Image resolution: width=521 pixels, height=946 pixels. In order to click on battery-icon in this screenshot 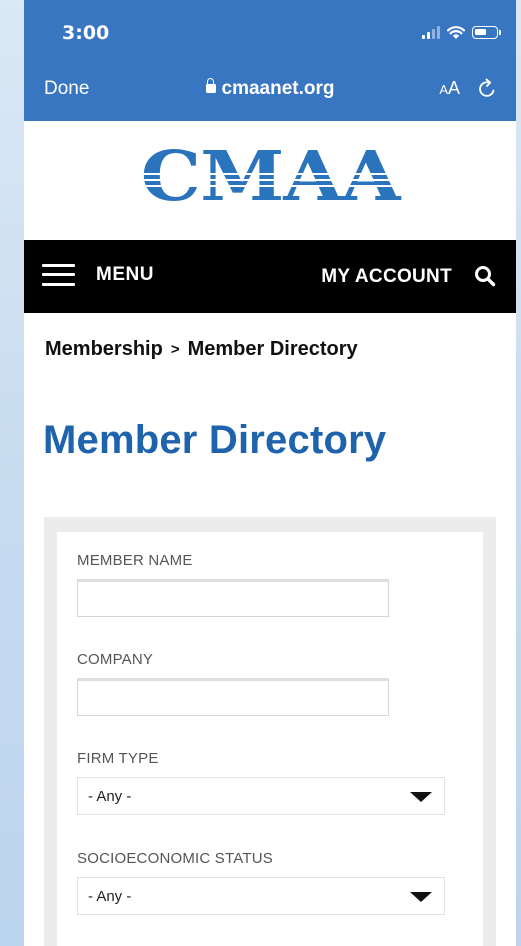, I will do `click(486, 32)`.